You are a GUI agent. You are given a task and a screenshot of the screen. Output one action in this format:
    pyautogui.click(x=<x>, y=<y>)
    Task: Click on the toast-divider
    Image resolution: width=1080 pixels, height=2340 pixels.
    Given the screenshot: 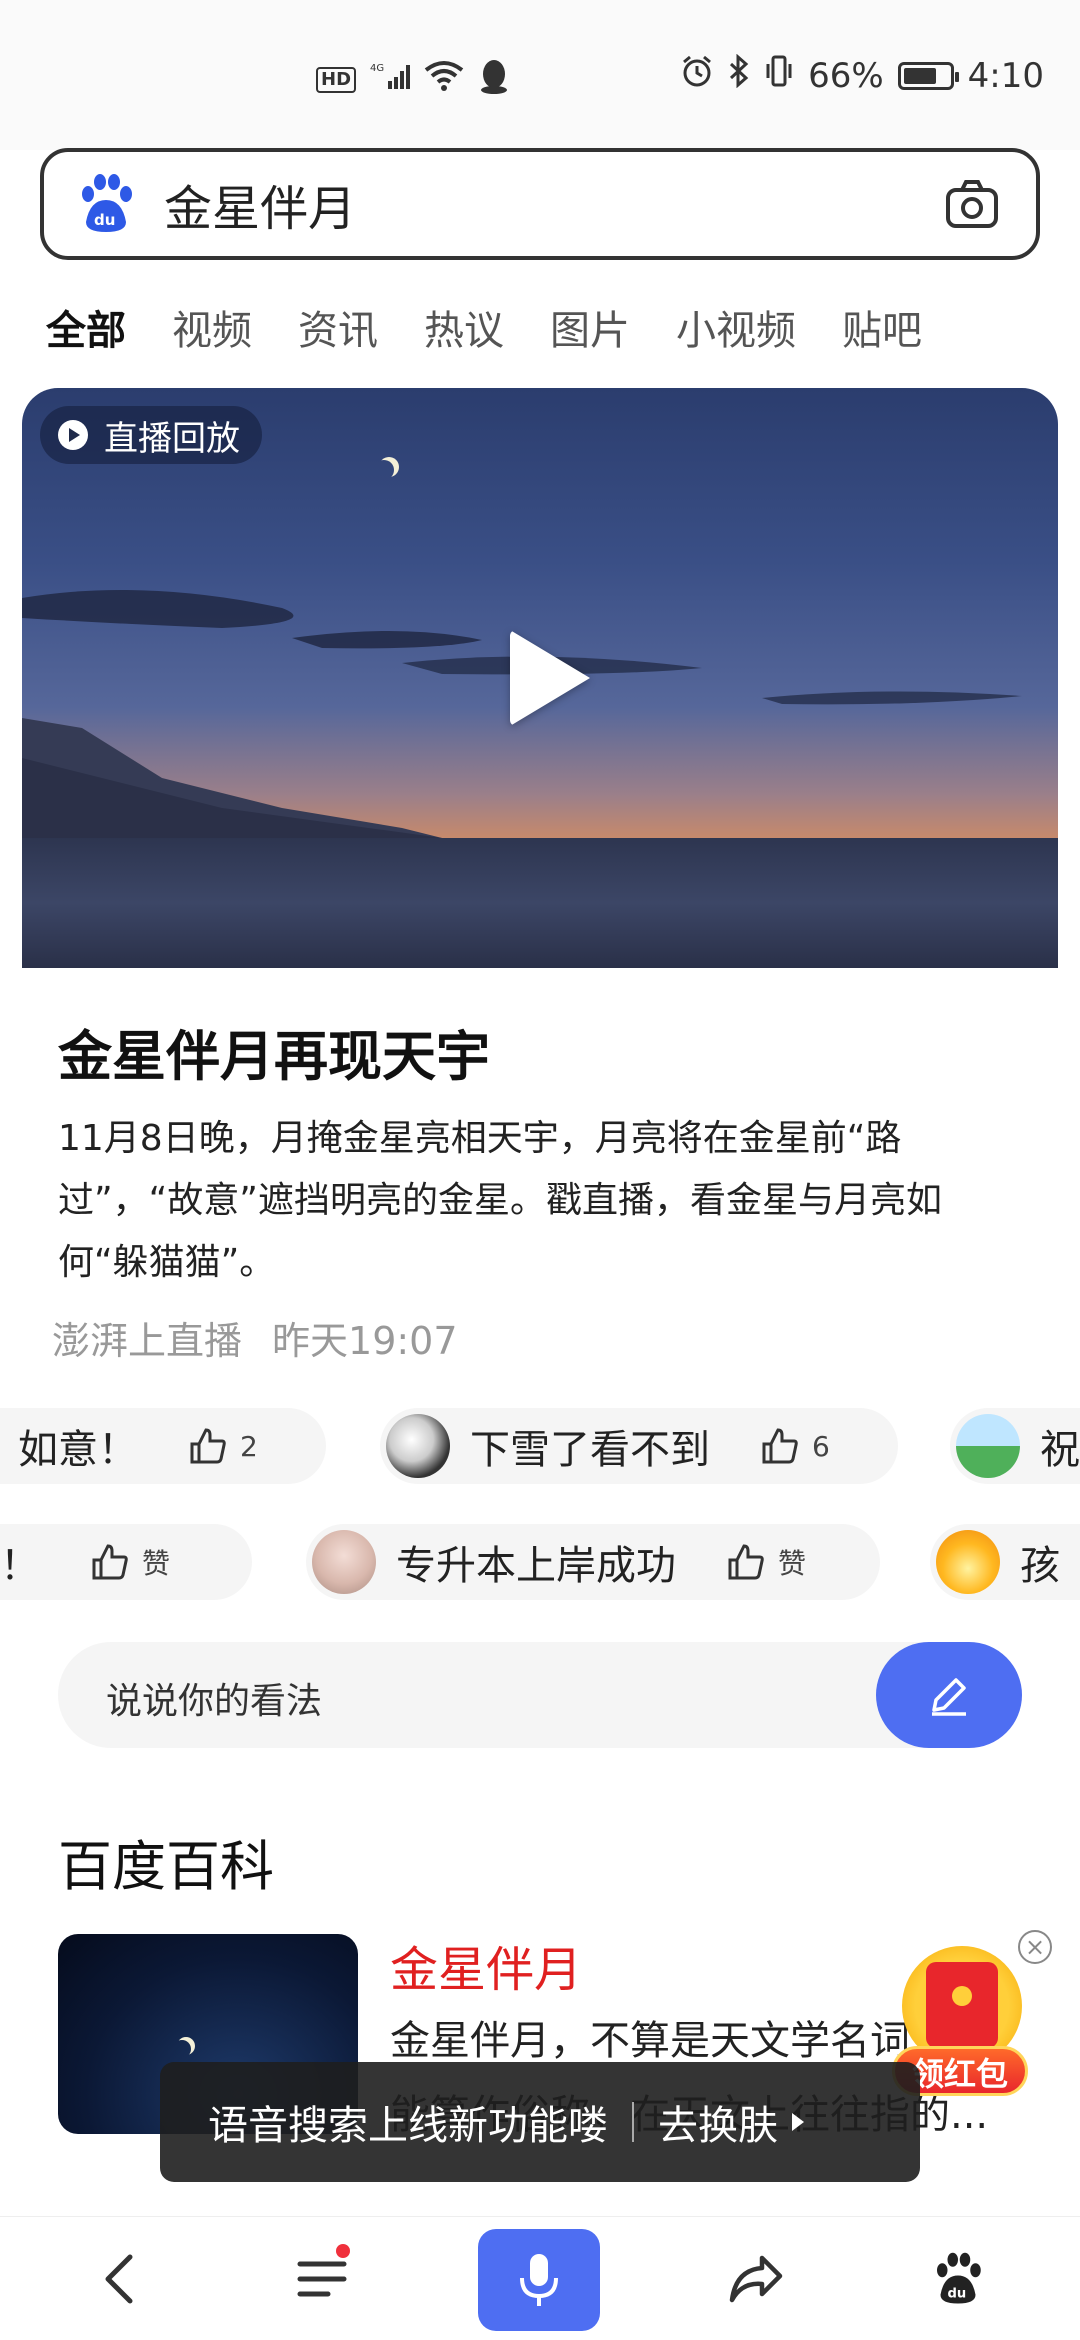 What is the action you would take?
    pyautogui.click(x=633, y=2122)
    